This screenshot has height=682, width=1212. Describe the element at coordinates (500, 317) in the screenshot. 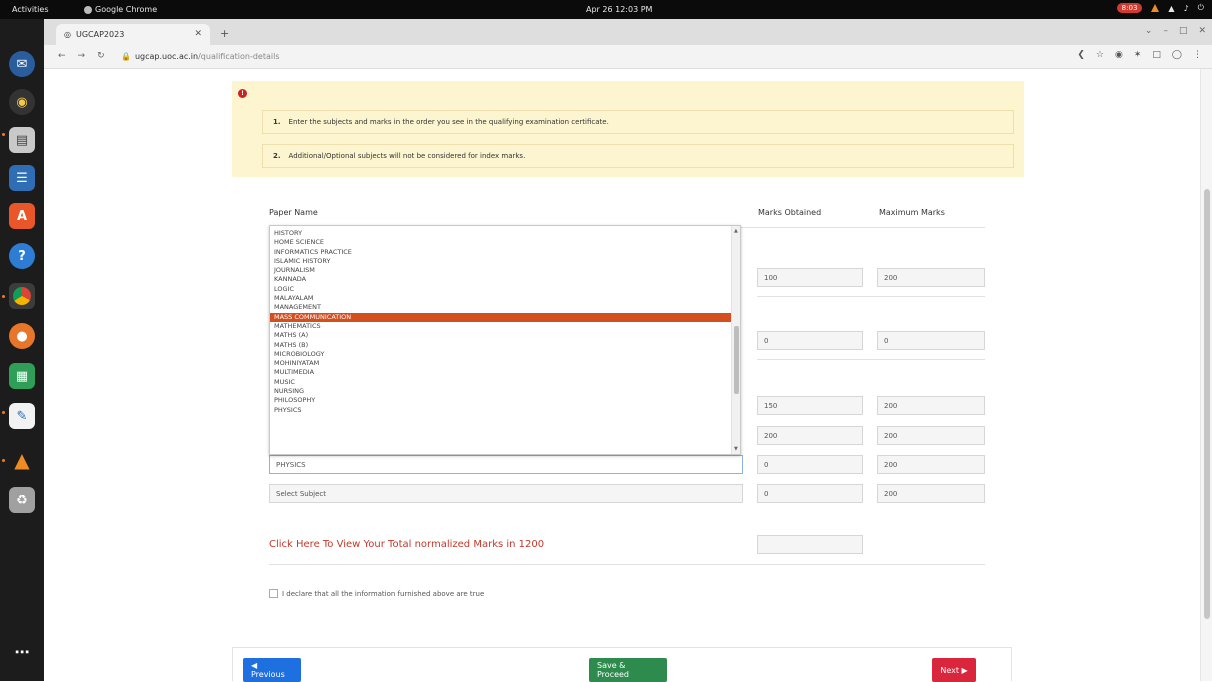

I see `subject-option: MASS COMMUNICATION` at that location.